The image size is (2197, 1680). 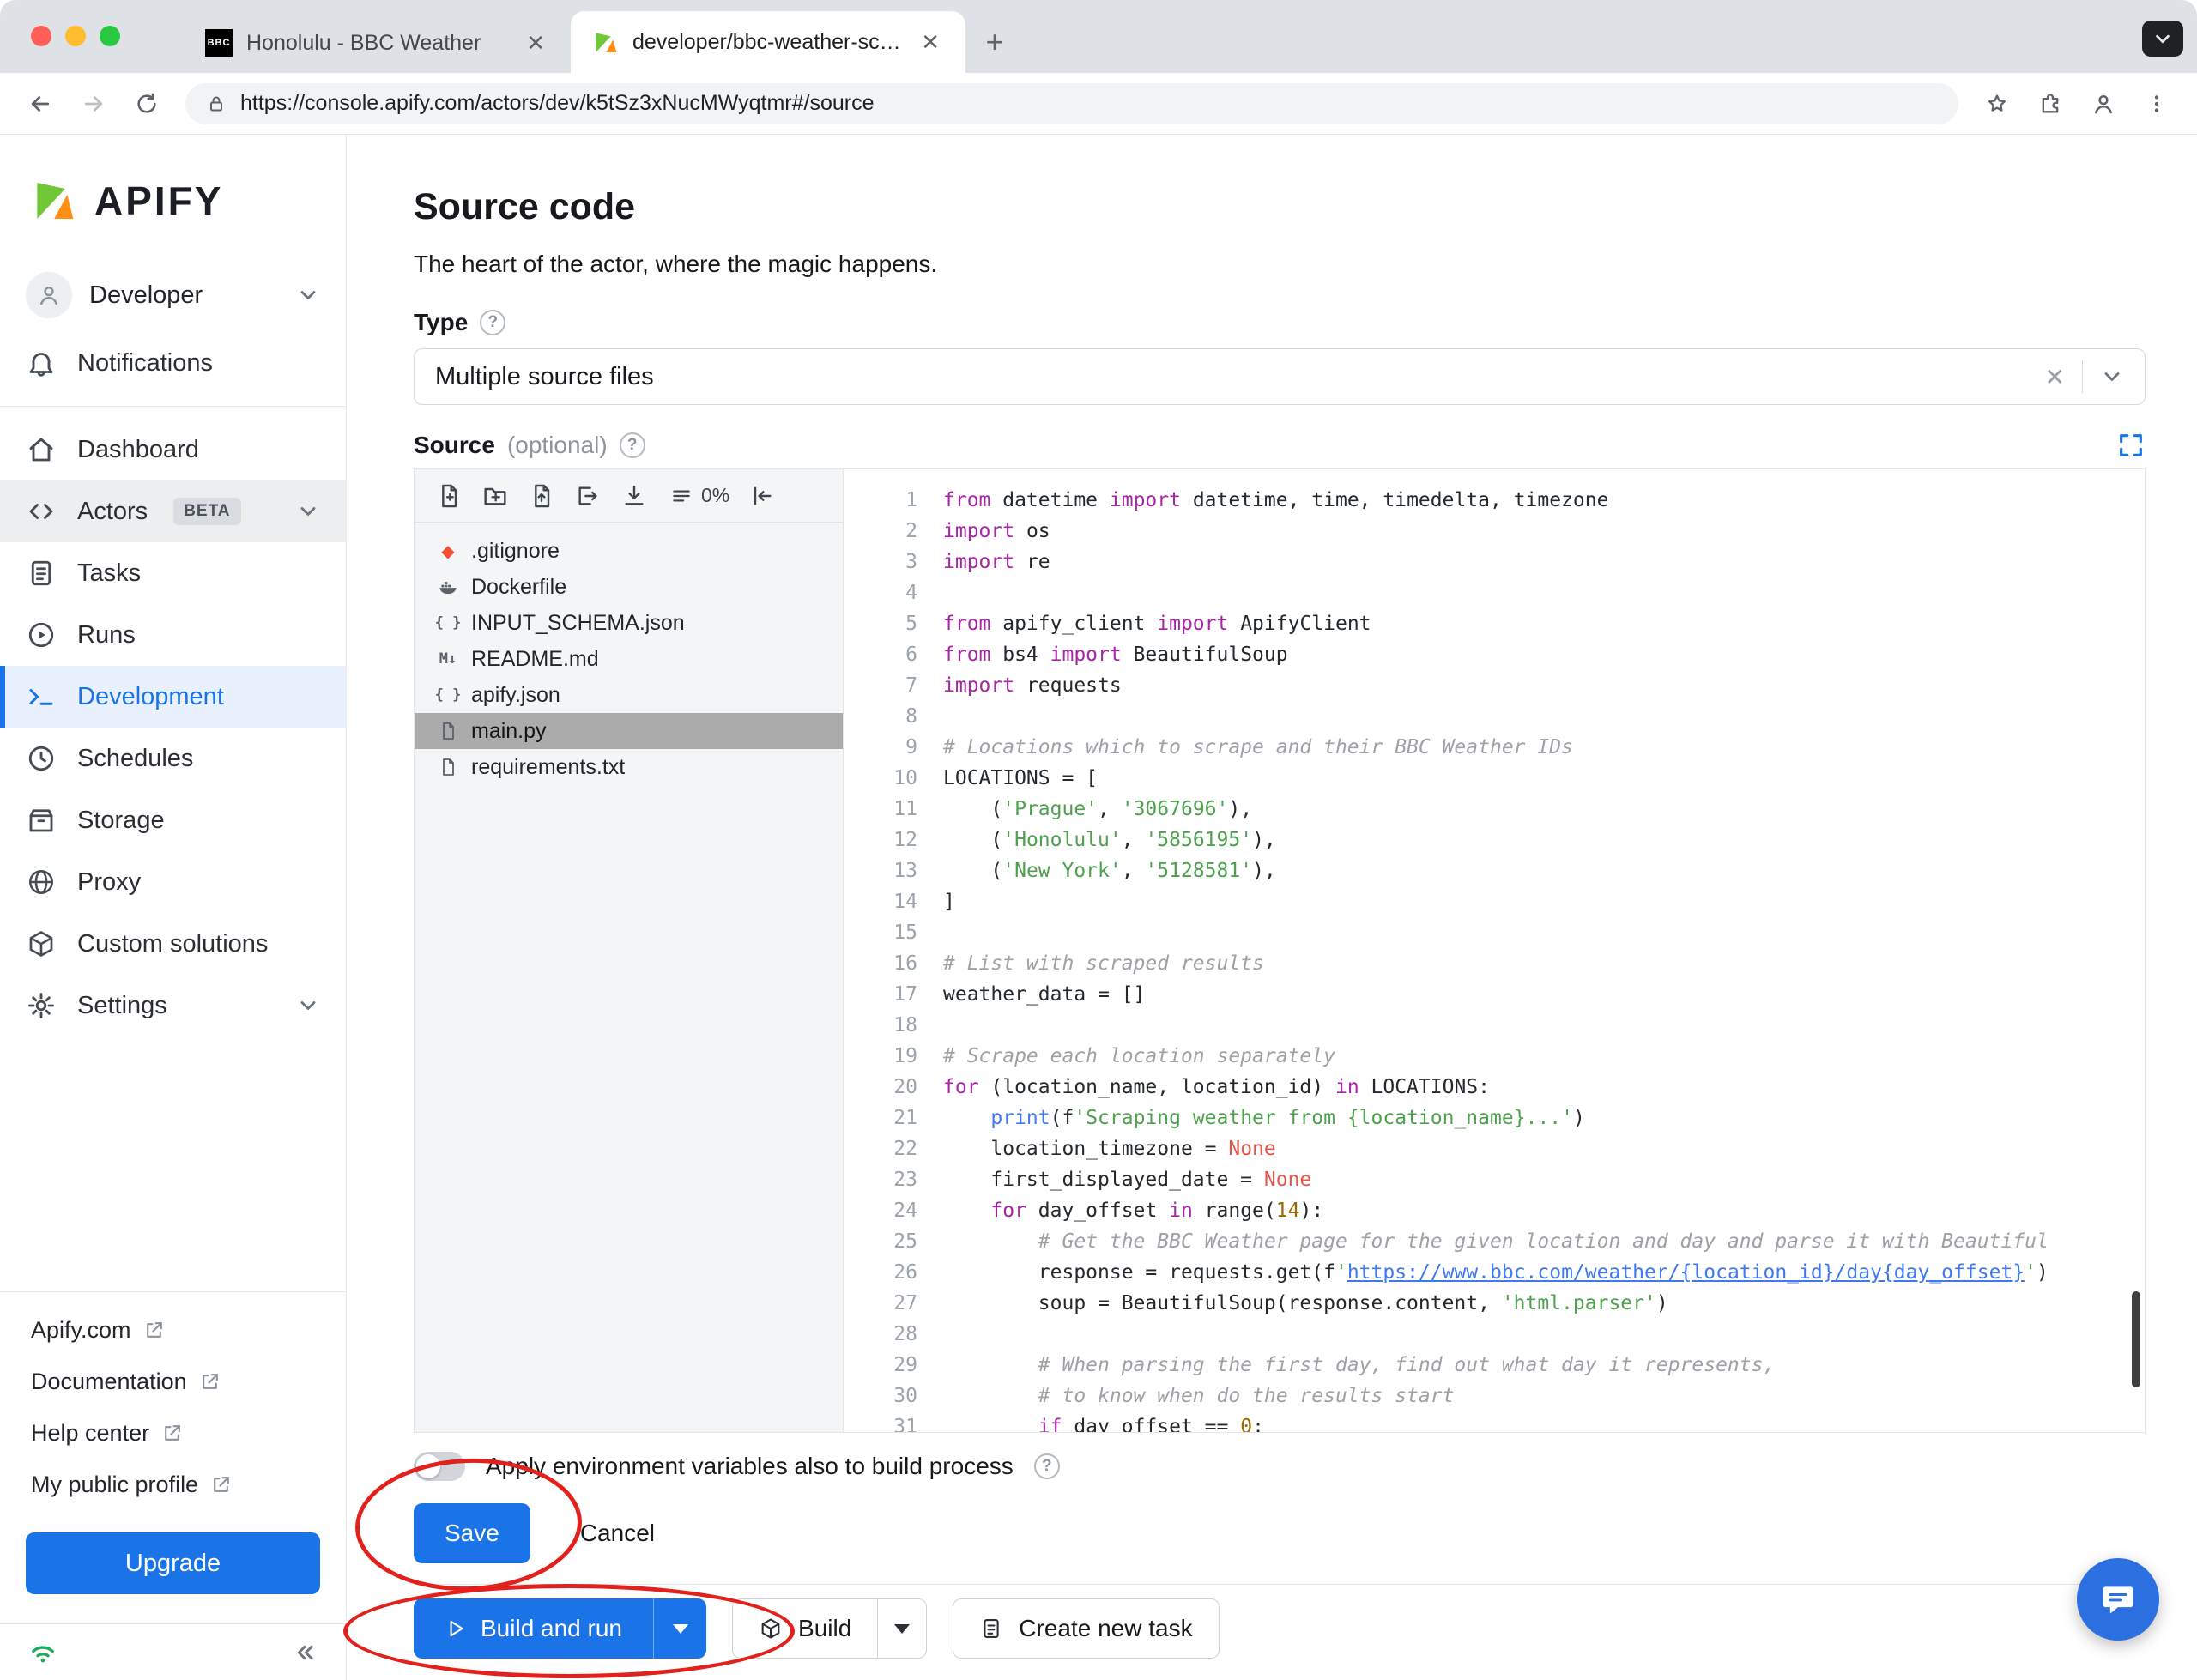 I want to click on import-file-icon, so click(x=588, y=496).